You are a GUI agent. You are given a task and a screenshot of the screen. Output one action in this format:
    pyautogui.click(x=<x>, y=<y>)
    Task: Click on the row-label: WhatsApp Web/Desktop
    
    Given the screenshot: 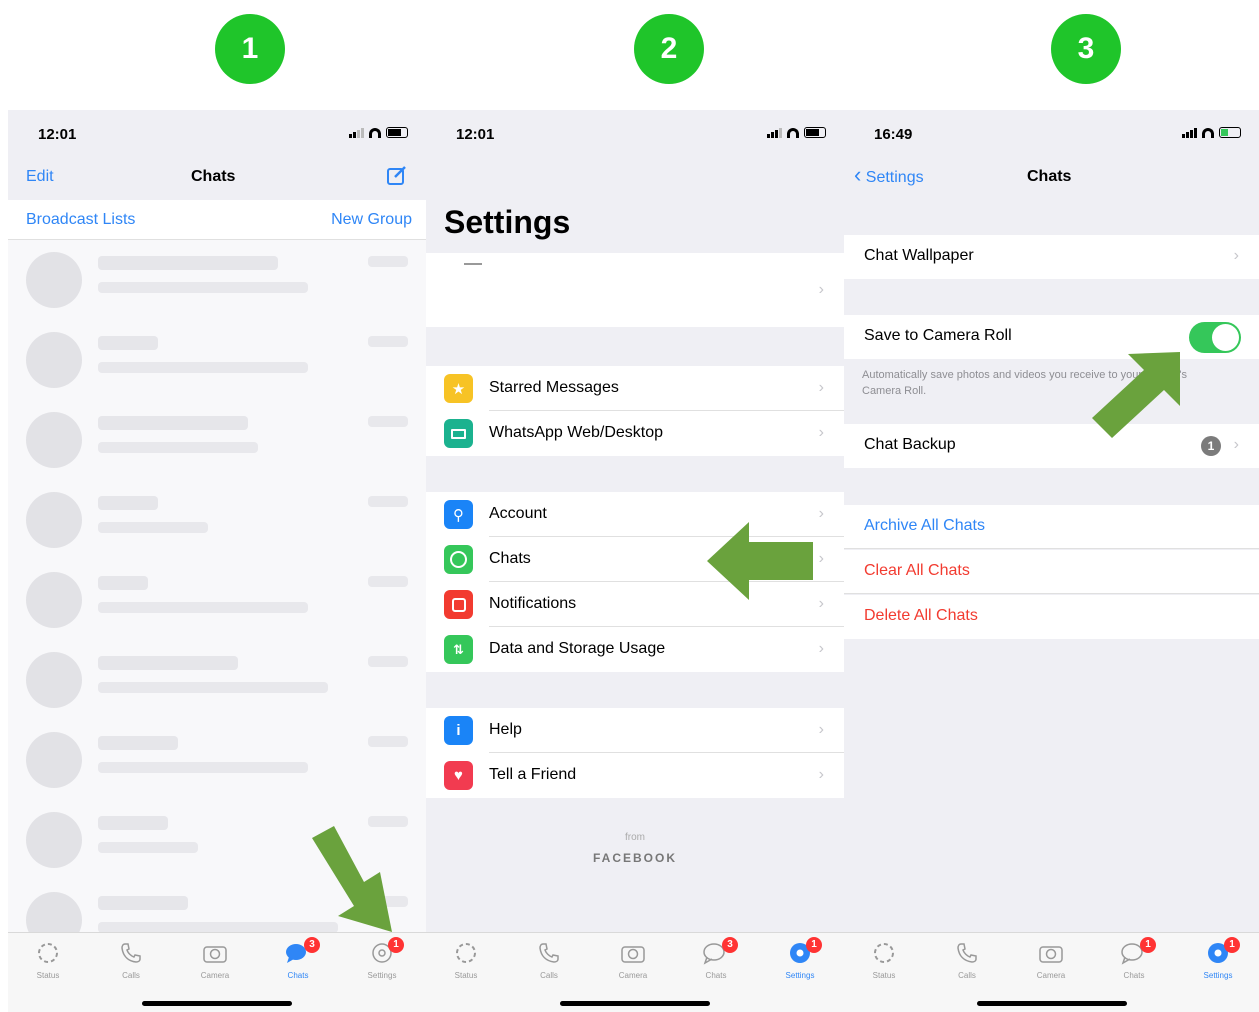 What is the action you would take?
    pyautogui.click(x=576, y=432)
    